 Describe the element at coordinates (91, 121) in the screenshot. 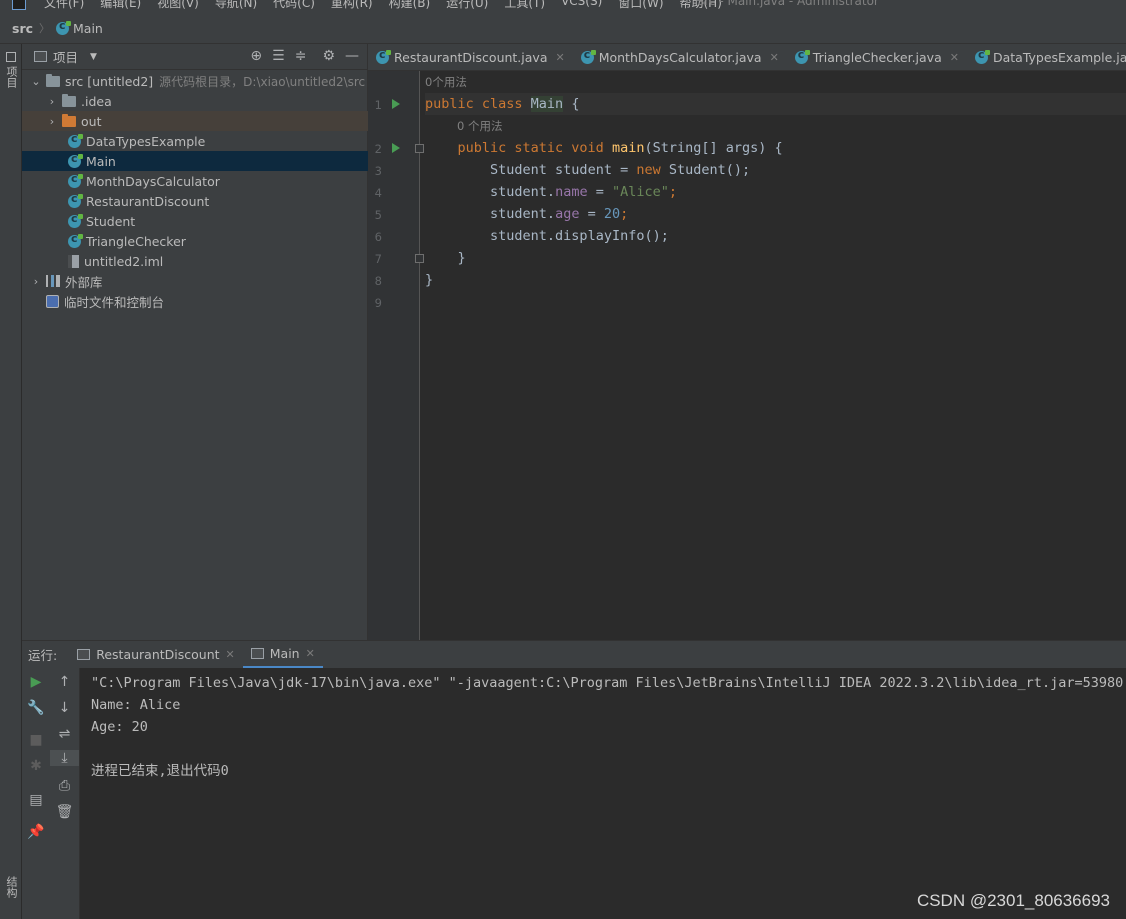

I see `tree-item-label: out` at that location.